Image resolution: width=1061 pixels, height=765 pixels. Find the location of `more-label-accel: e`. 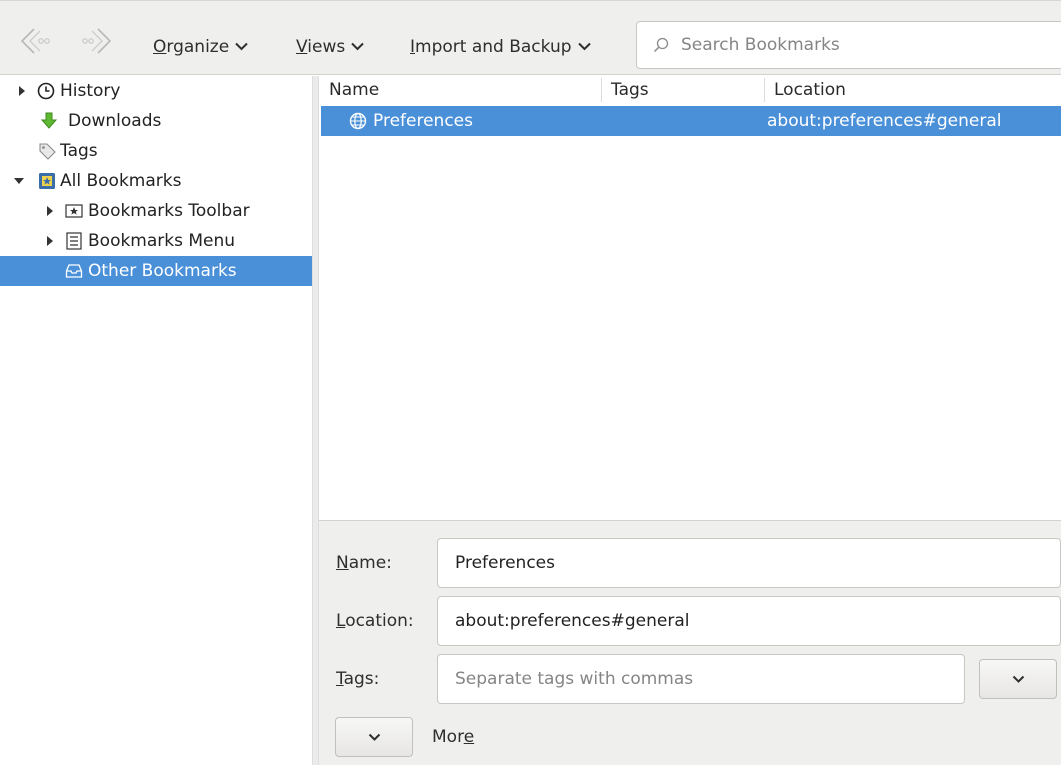

more-label-accel: e is located at coordinates (469, 737).